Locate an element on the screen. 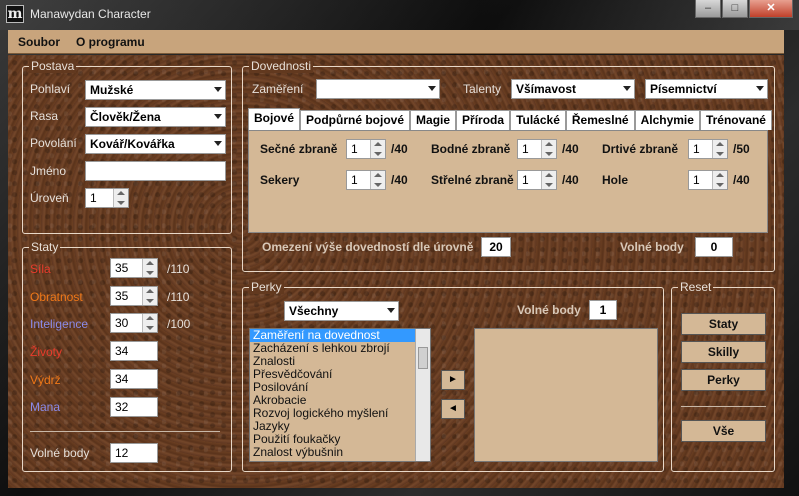 The image size is (799, 496). sekery-stepper: 1 is located at coordinates (366, 180).